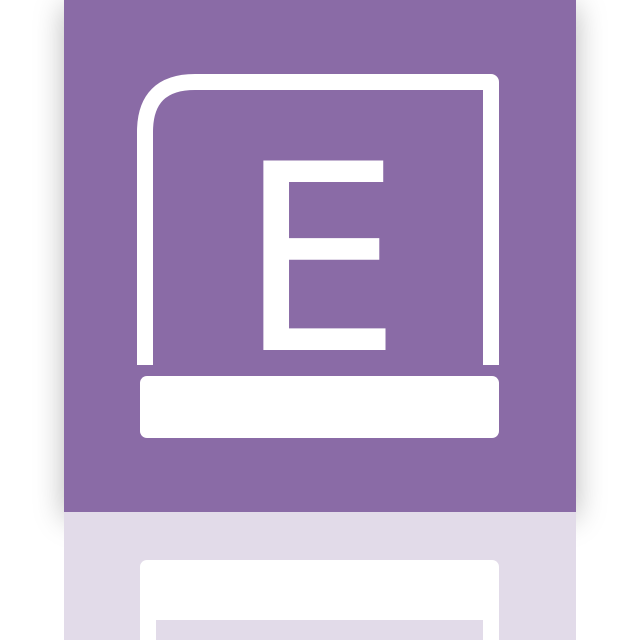 Image resolution: width=640 pixels, height=640 pixels. Describe the element at coordinates (320, 261) in the screenshot. I see `drive-letter: E` at that location.